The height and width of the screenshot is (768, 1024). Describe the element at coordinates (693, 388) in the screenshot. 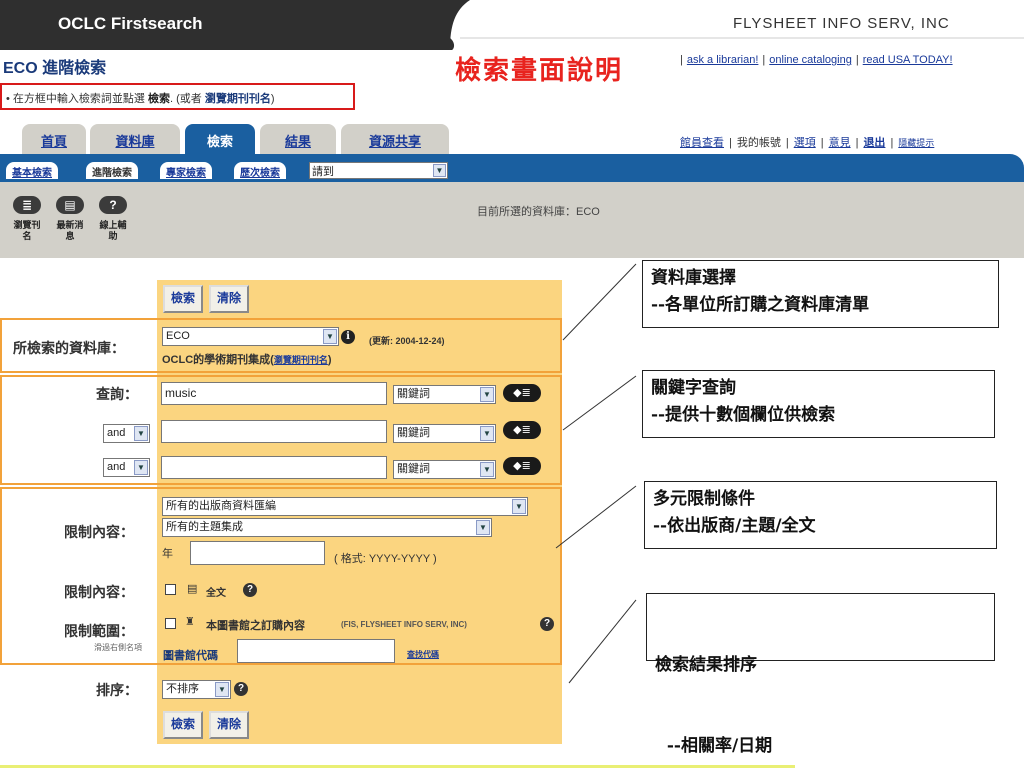

I see `callout-title: 關鍵字查詢` at that location.